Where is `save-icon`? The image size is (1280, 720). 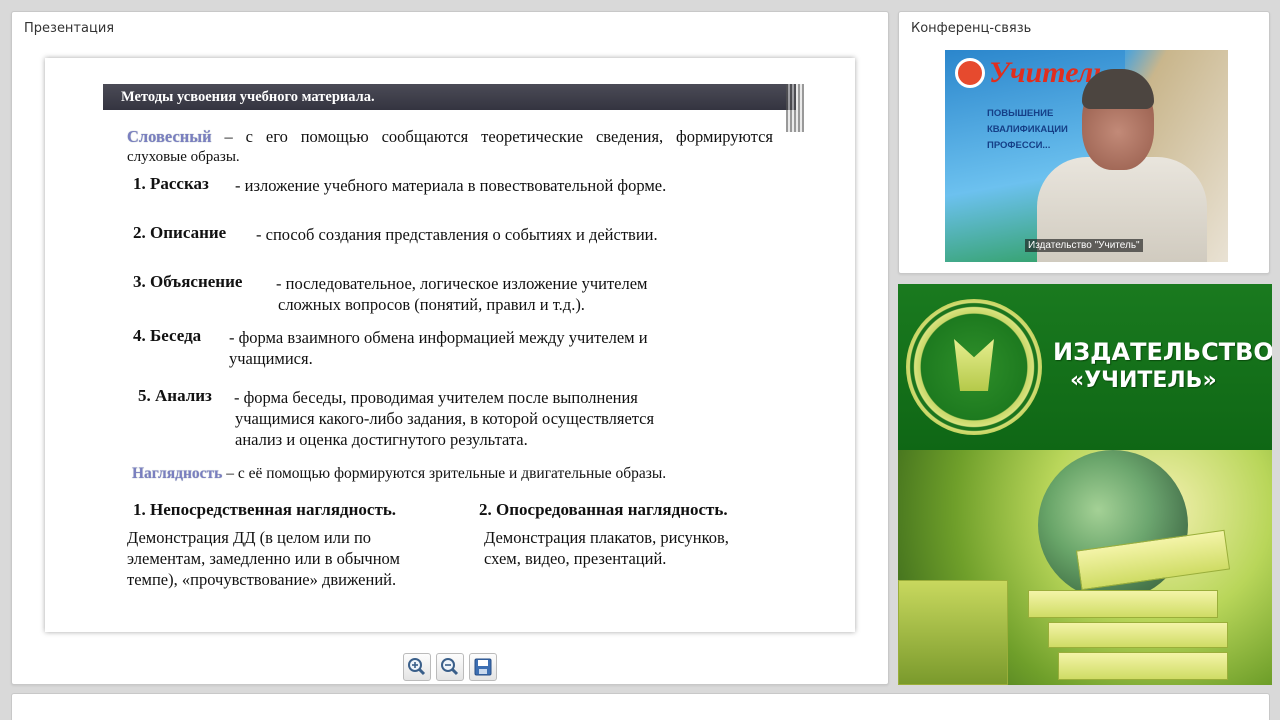
save-icon is located at coordinates (483, 667).